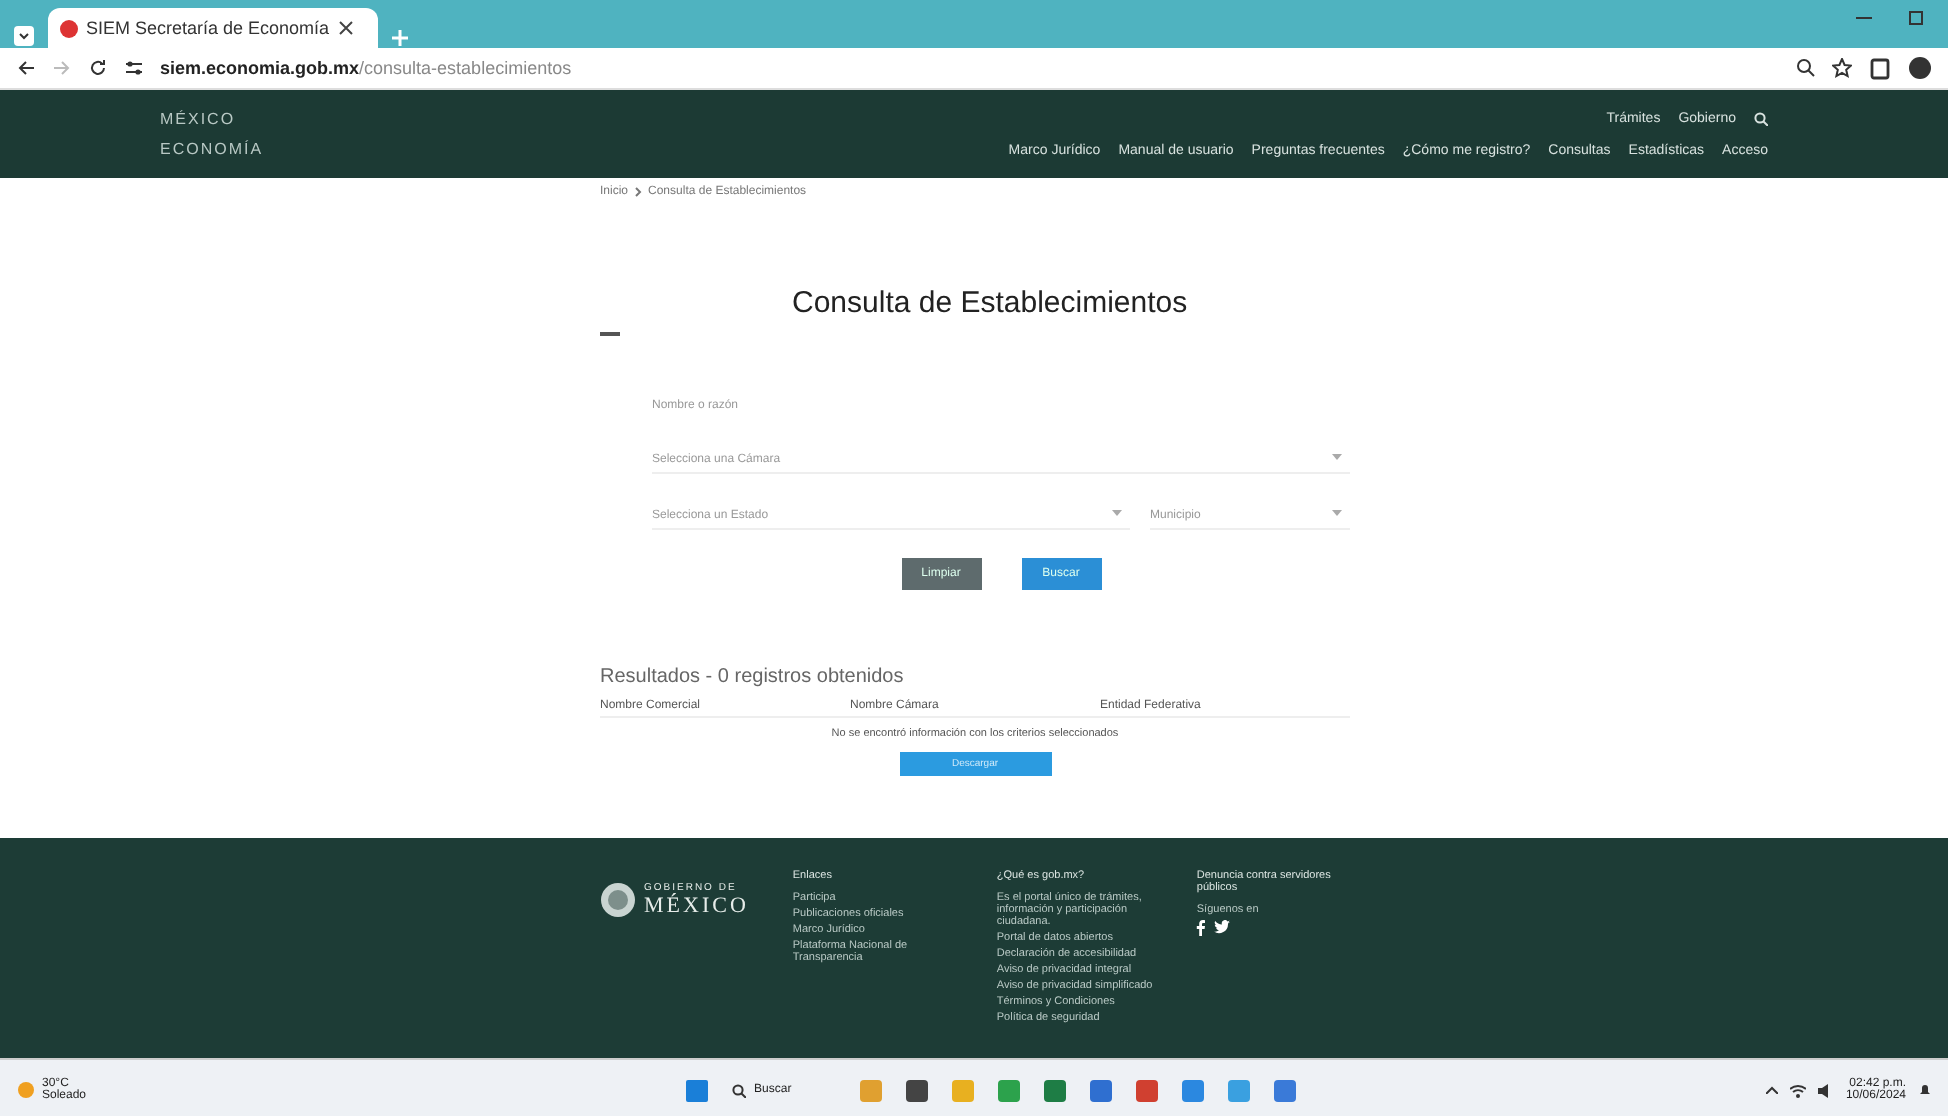  I want to click on site-logo: MÉXICO, so click(199, 119).